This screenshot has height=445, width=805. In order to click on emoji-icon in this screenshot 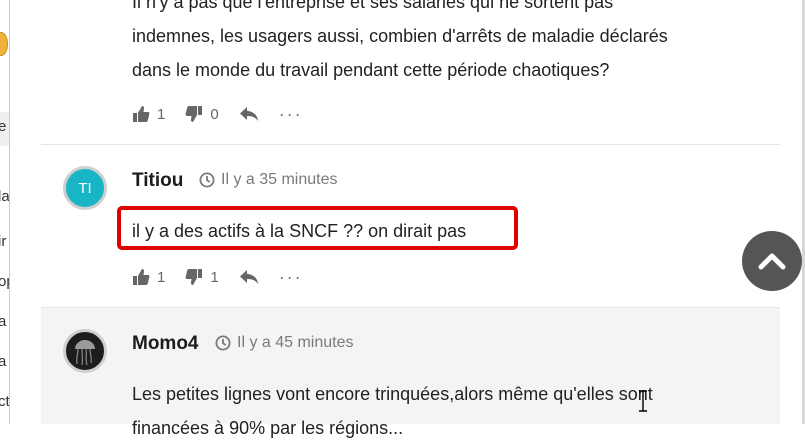, I will do `click(4, 44)`.